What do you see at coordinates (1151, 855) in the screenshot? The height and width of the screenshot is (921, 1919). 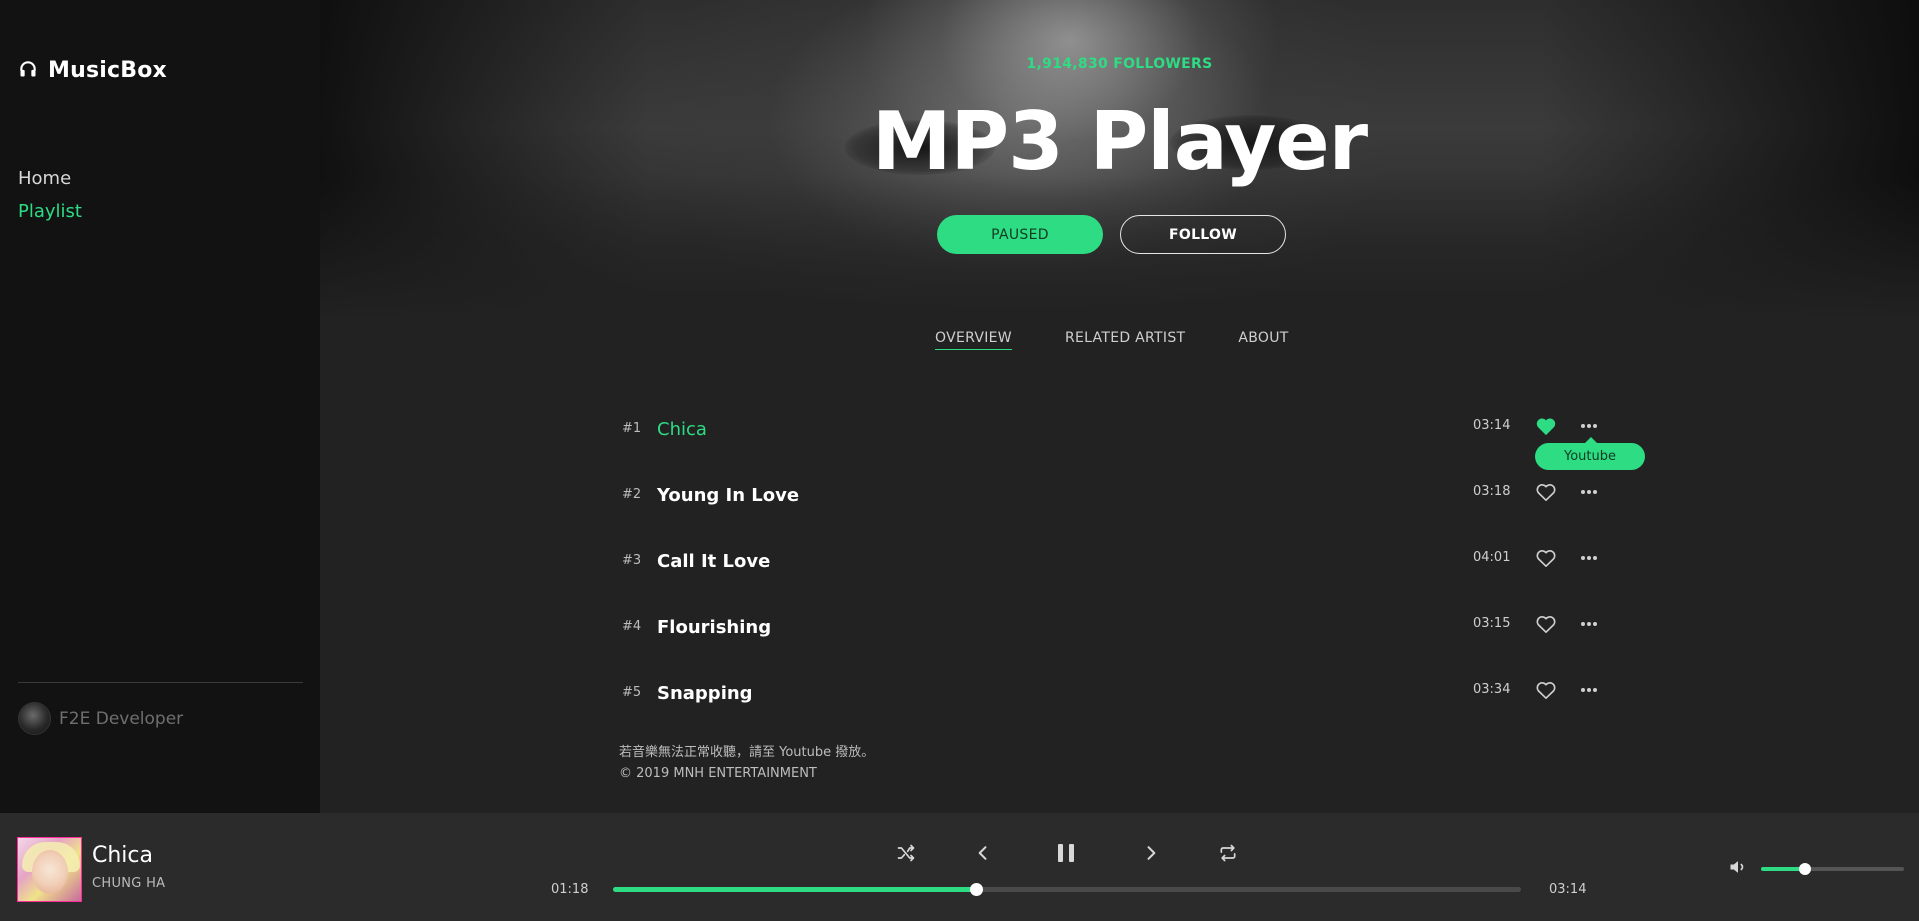 I see `next-icon` at bounding box center [1151, 855].